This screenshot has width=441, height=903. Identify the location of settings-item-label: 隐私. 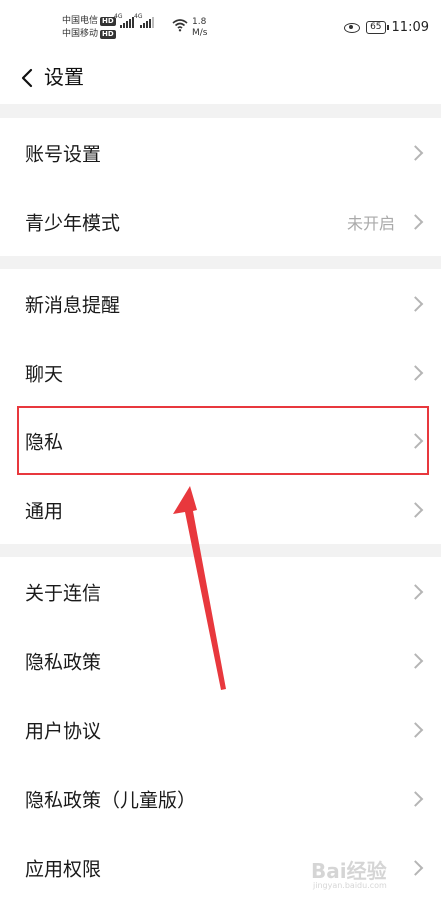
(44, 442).